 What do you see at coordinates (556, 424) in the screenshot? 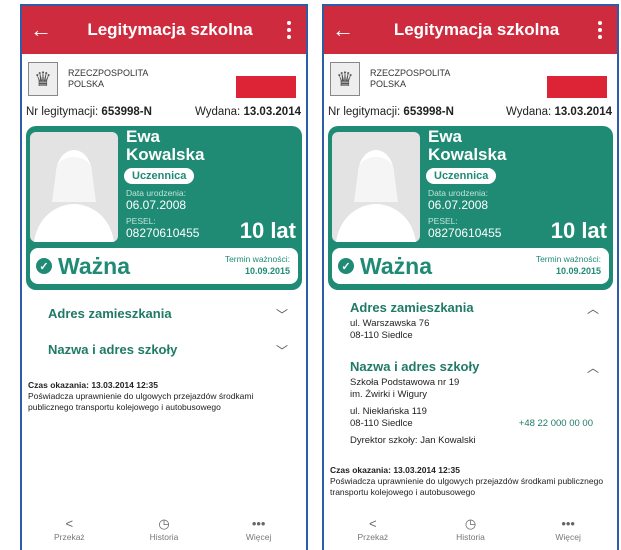
I see `school-phone-link: +48 22 000 00 00` at bounding box center [556, 424].